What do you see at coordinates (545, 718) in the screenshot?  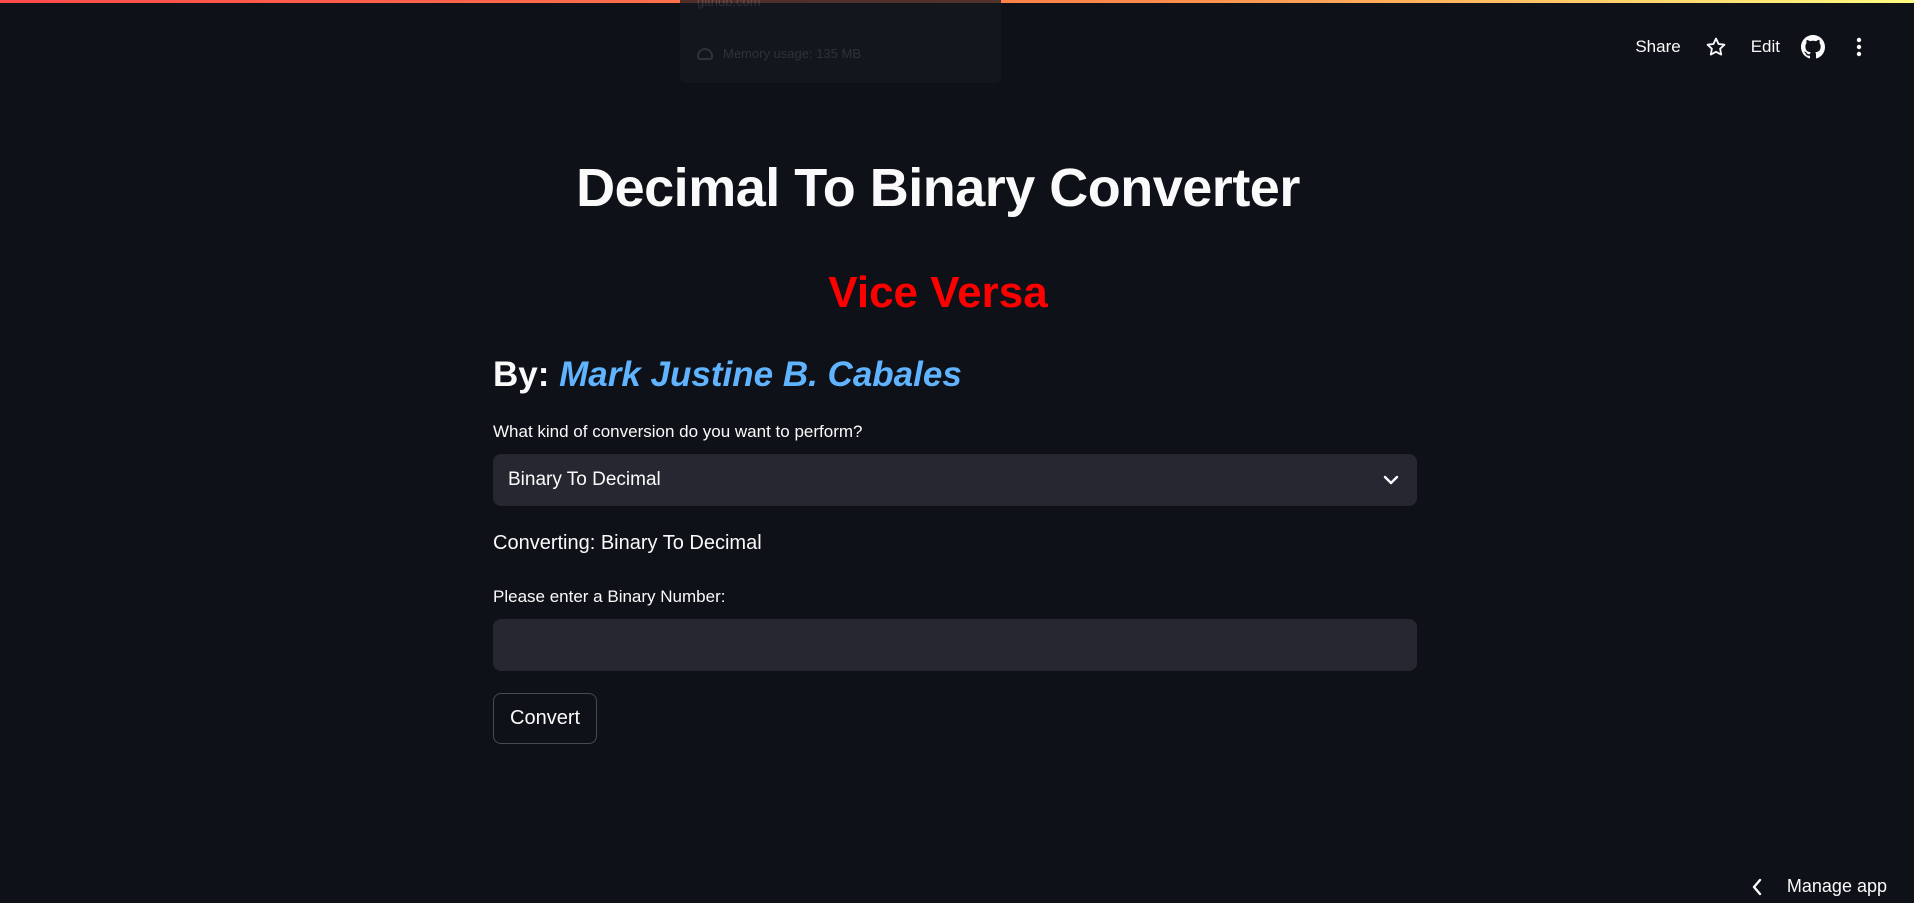 I see `convert-button: Convert` at bounding box center [545, 718].